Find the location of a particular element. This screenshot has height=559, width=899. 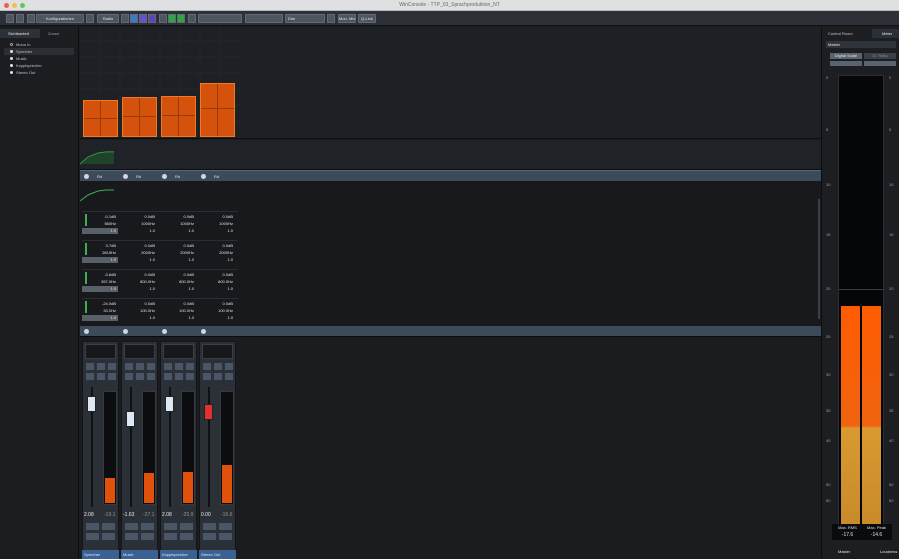

clip-ratio-button: Cl. Ratio is located at coordinates (880, 56).